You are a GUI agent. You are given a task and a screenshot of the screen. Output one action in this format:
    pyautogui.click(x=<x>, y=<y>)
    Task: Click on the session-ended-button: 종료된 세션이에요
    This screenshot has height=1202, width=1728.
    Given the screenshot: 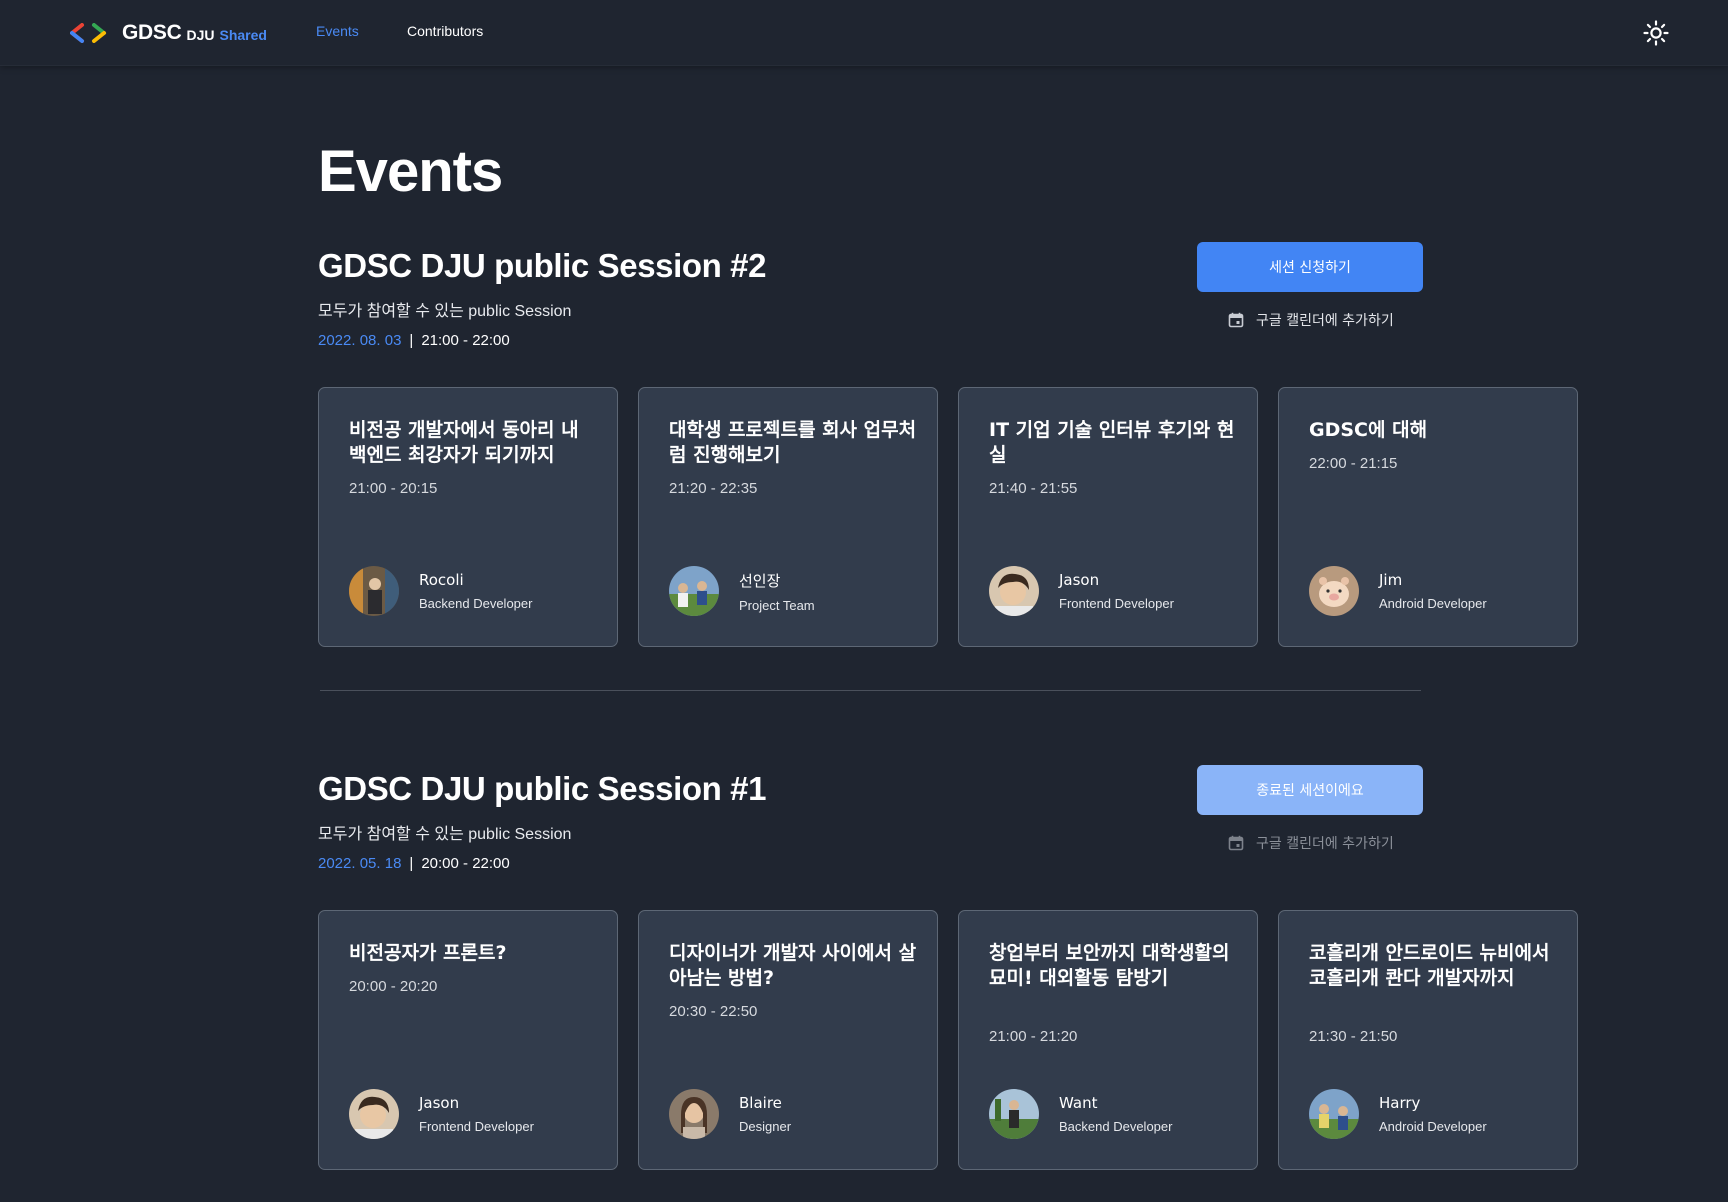 What is the action you would take?
    pyautogui.click(x=1310, y=790)
    